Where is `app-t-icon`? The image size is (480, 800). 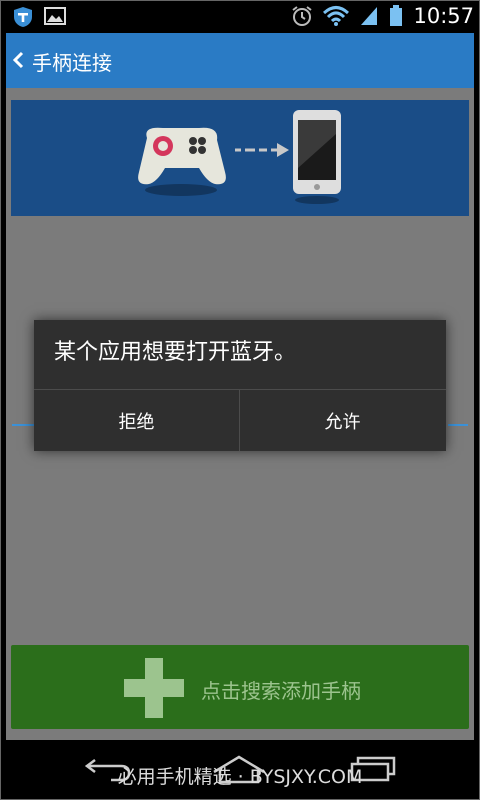 app-t-icon is located at coordinates (23, 17).